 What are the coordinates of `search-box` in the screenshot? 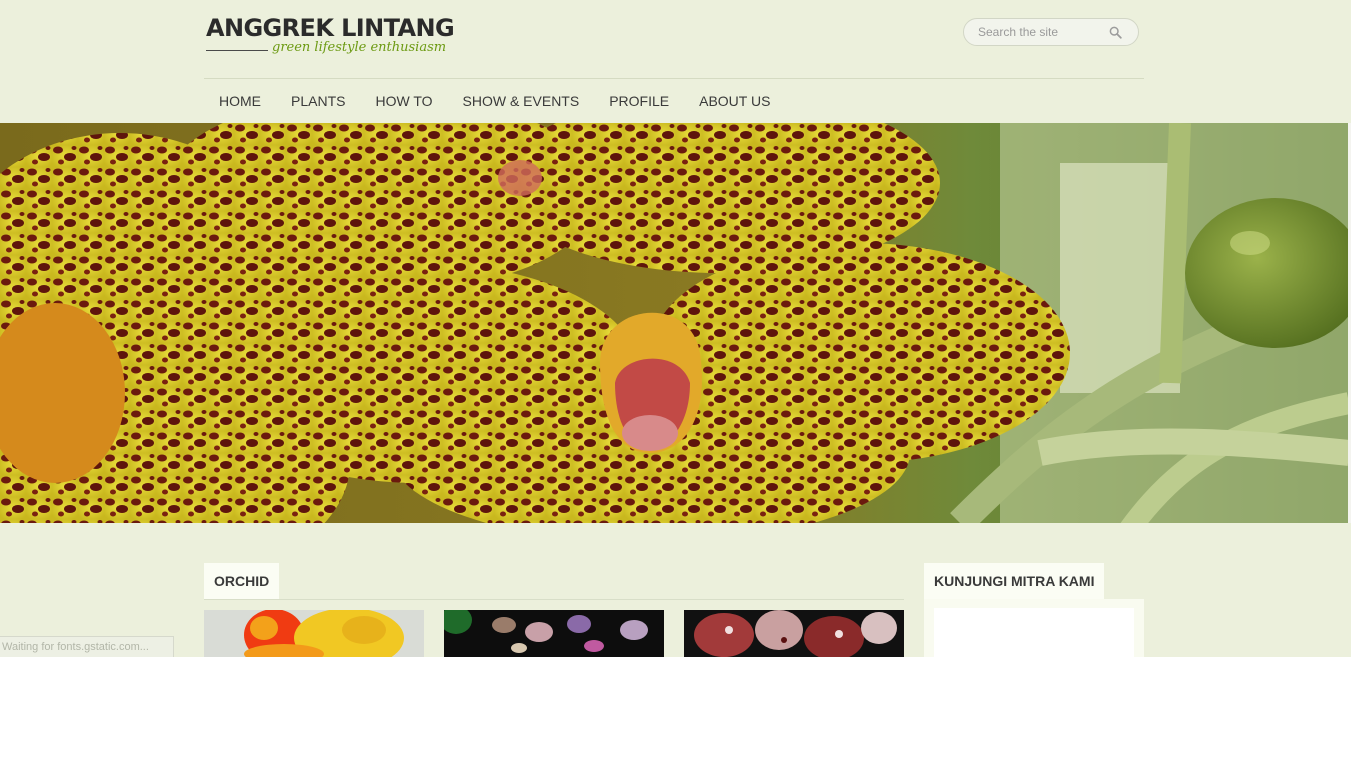 It's located at (1051, 32).